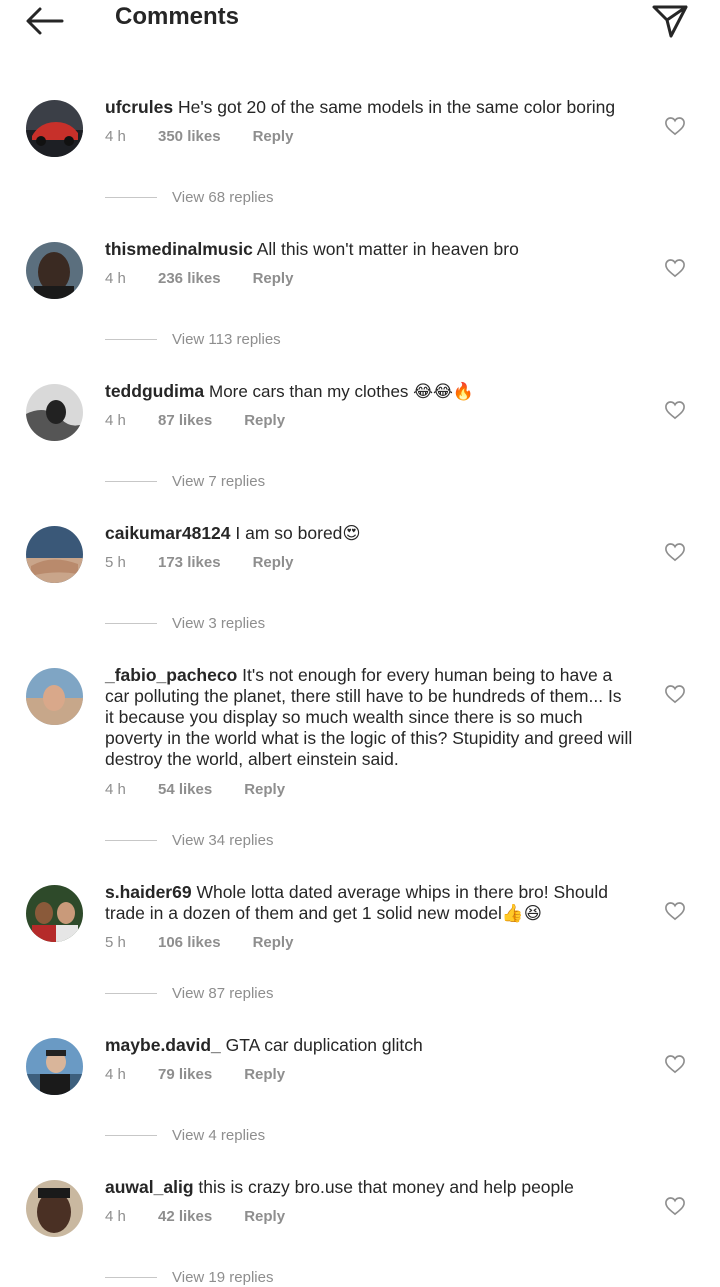 The image size is (720, 1287). I want to click on share-button, so click(670, 21).